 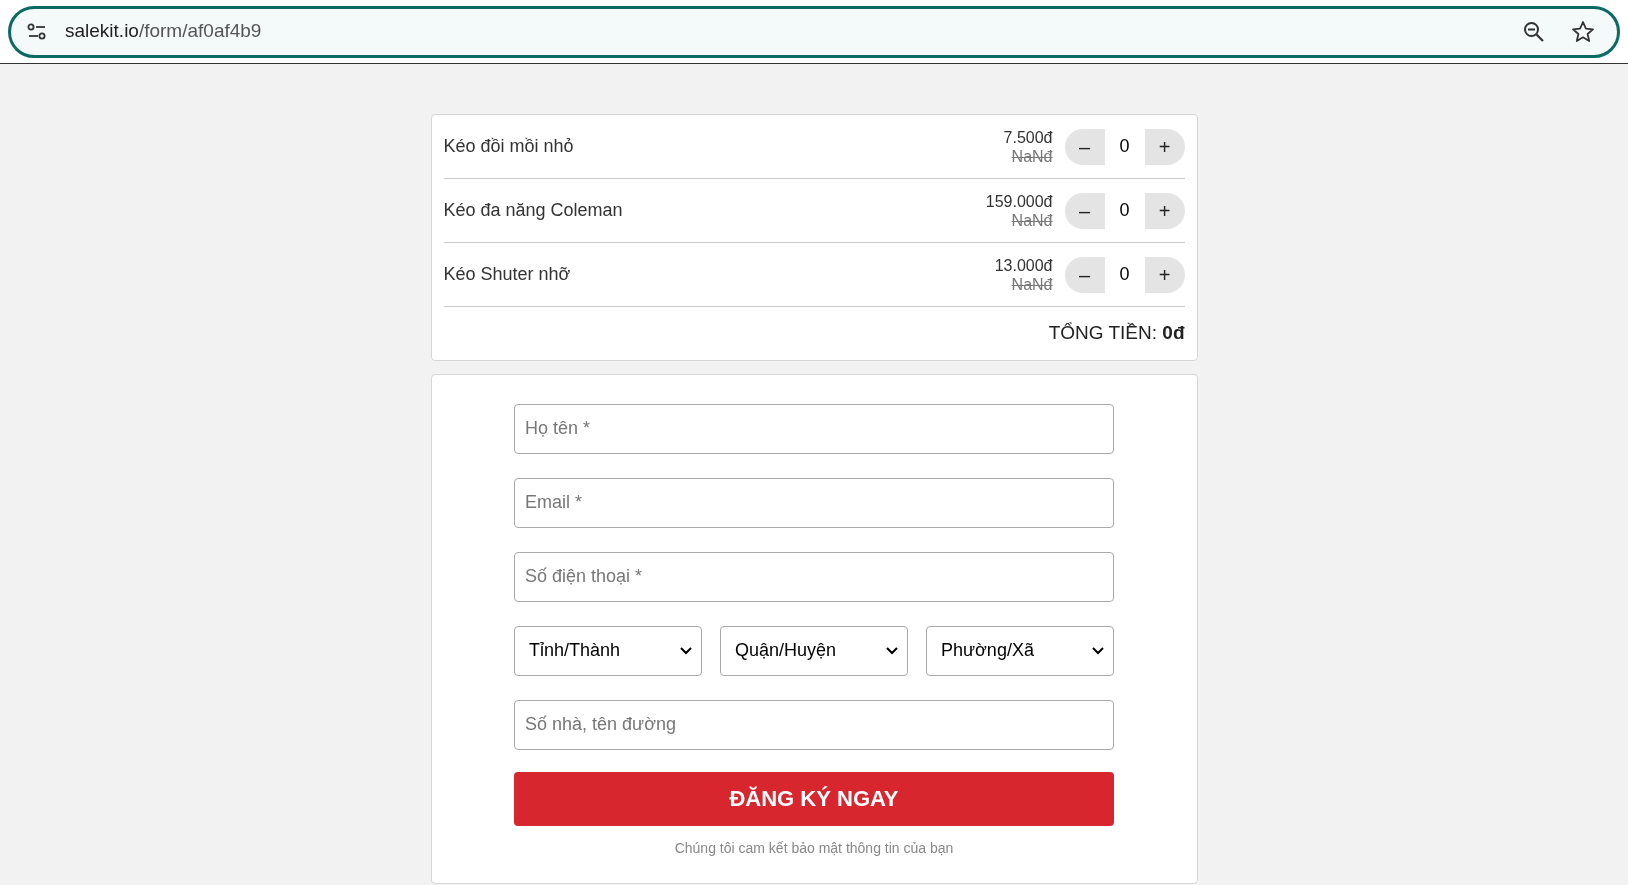 What do you see at coordinates (814, 428) in the screenshot?
I see `input-field: Họ tên *` at bounding box center [814, 428].